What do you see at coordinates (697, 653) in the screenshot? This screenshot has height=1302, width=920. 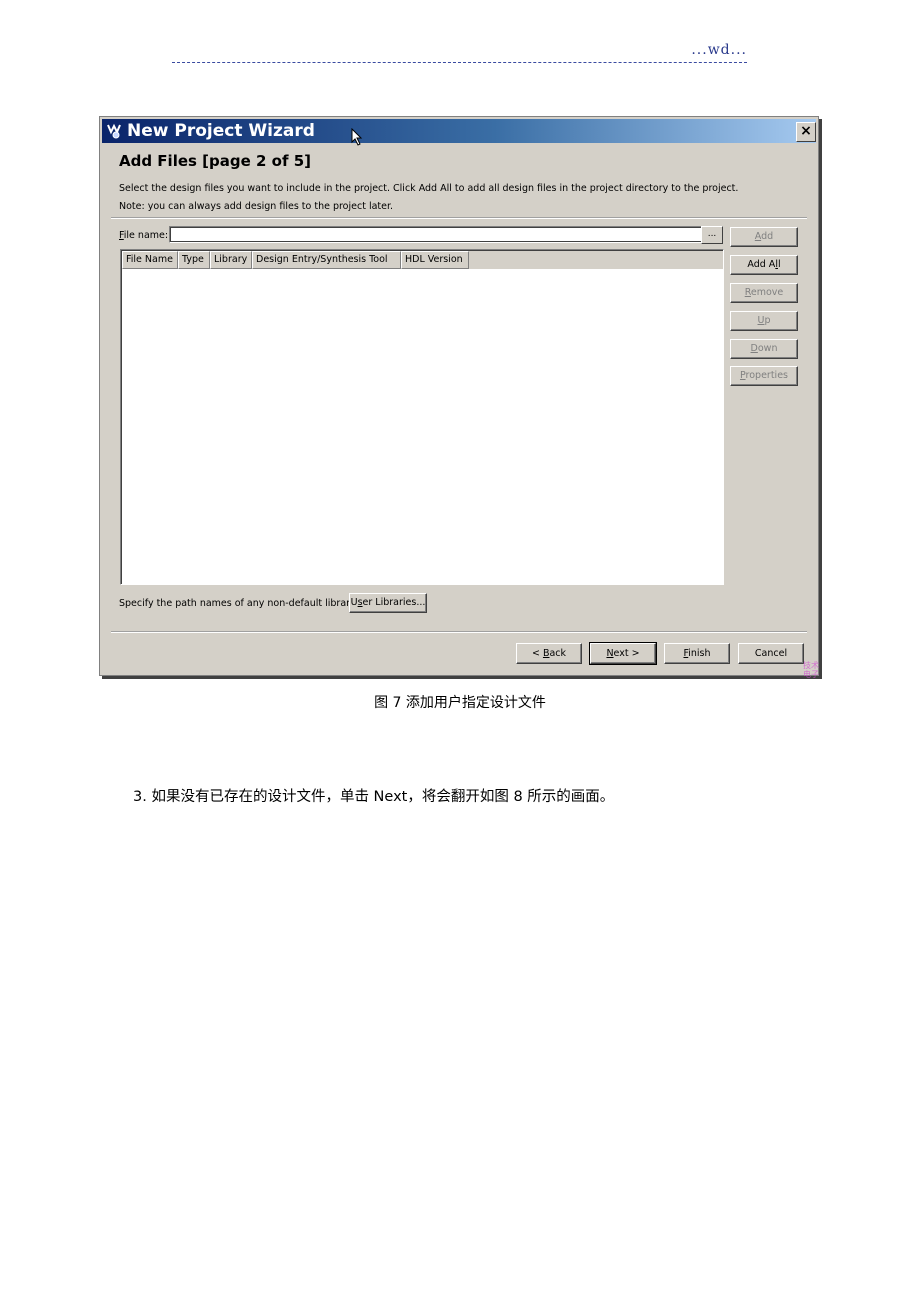 I see `finish-button: Finish` at bounding box center [697, 653].